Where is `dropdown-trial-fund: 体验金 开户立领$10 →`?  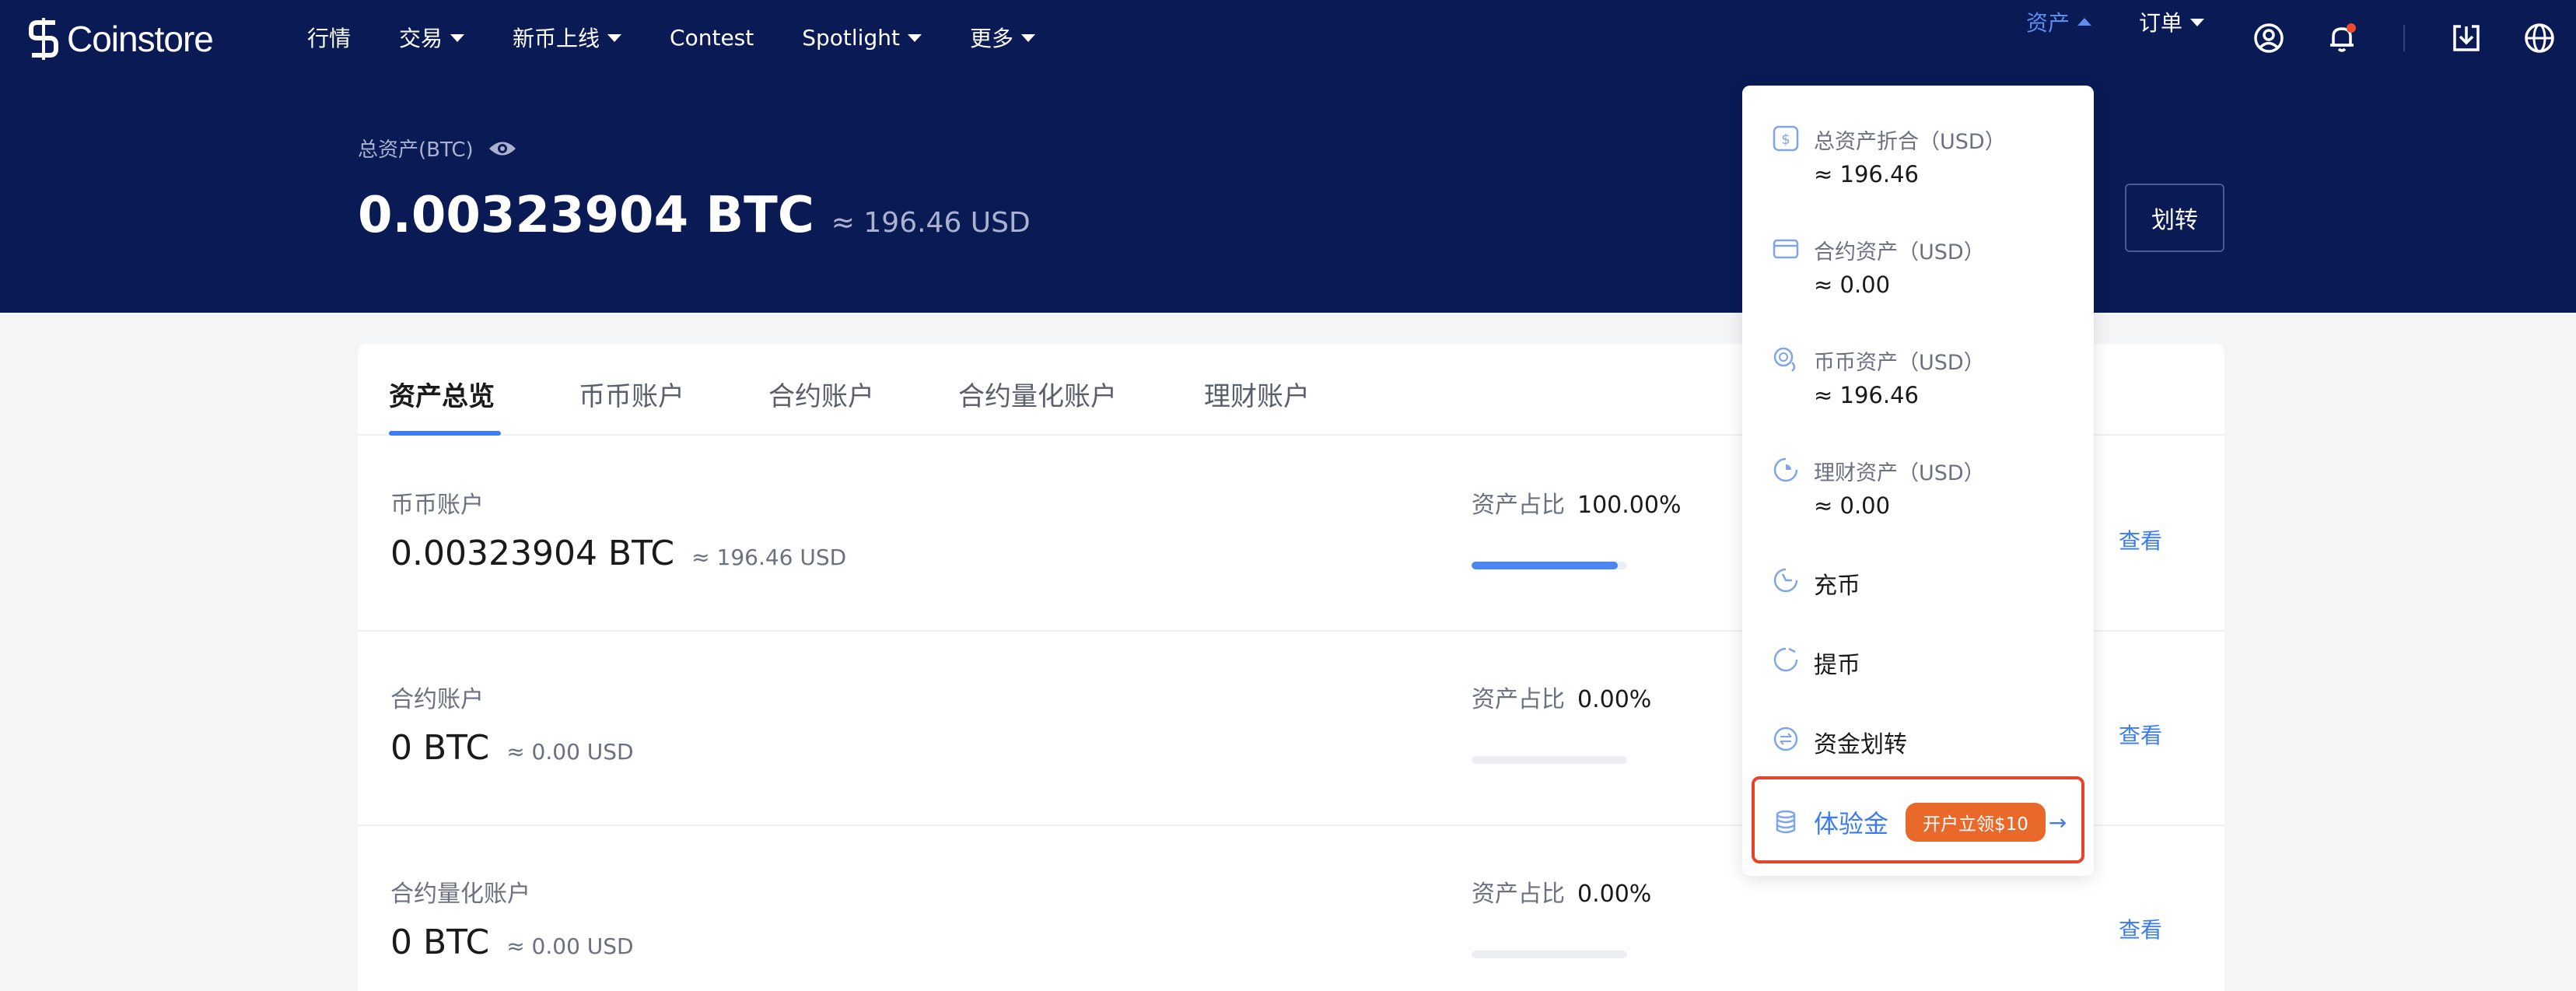
dropdown-trial-fund: 体验金 开户立领$10 → is located at coordinates (1920, 822).